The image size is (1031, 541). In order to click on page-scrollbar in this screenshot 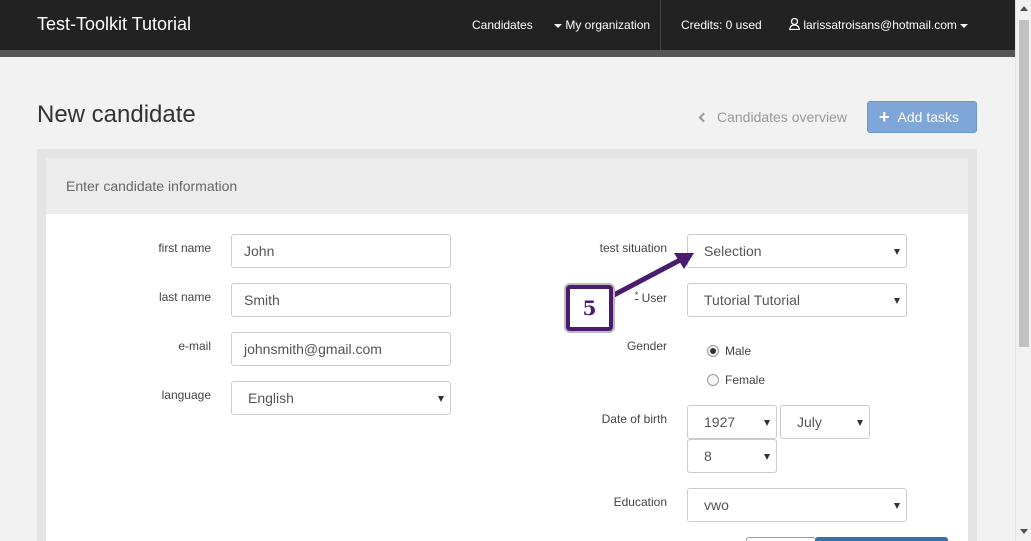, I will do `click(1023, 270)`.